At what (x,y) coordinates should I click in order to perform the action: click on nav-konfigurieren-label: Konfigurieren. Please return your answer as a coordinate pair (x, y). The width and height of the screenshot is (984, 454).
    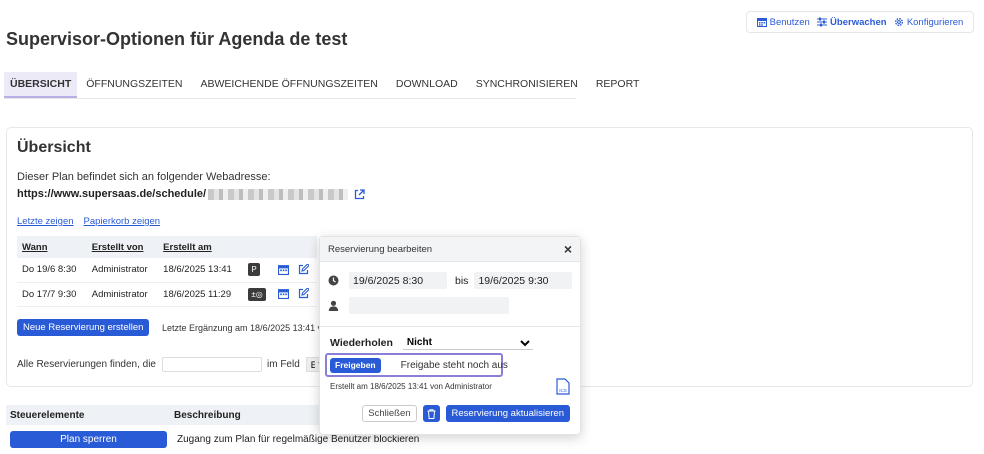
    Looking at the image, I should click on (935, 22).